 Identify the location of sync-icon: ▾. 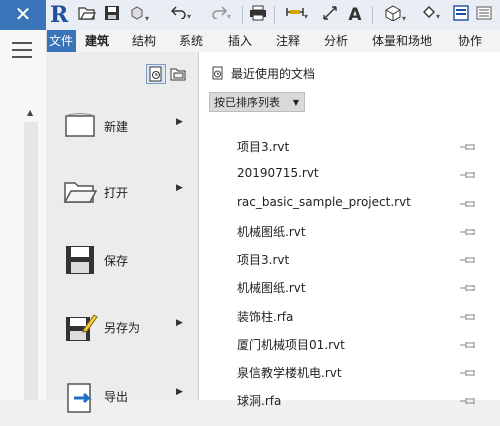
(139, 15).